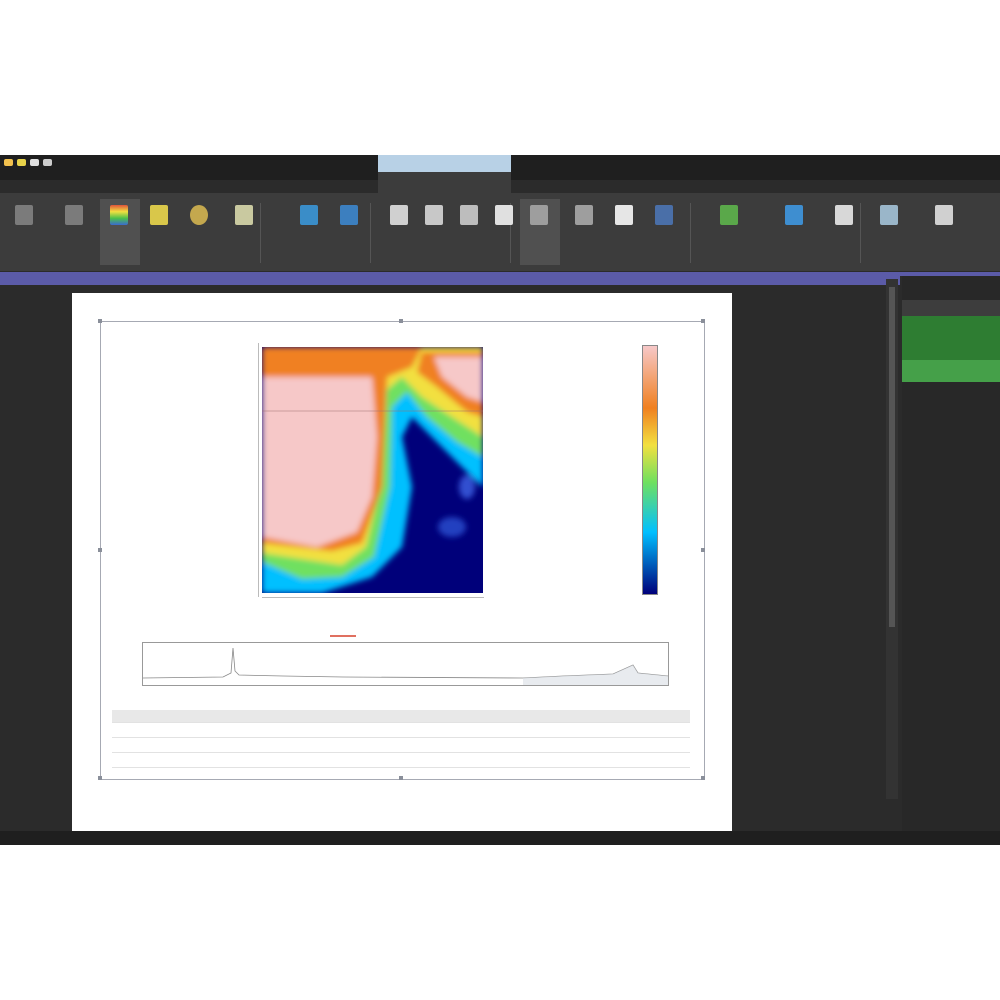  What do you see at coordinates (119, 215) in the screenshot?
I see `colormap-icon` at bounding box center [119, 215].